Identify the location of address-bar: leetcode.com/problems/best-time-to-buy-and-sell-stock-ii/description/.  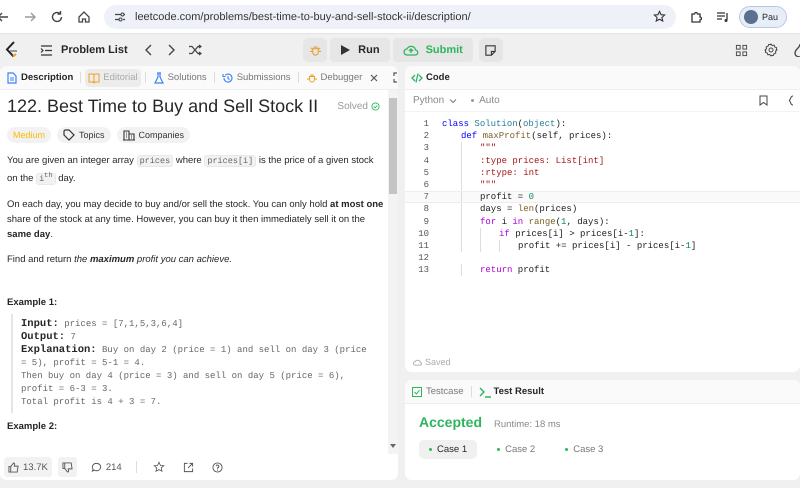
(390, 16).